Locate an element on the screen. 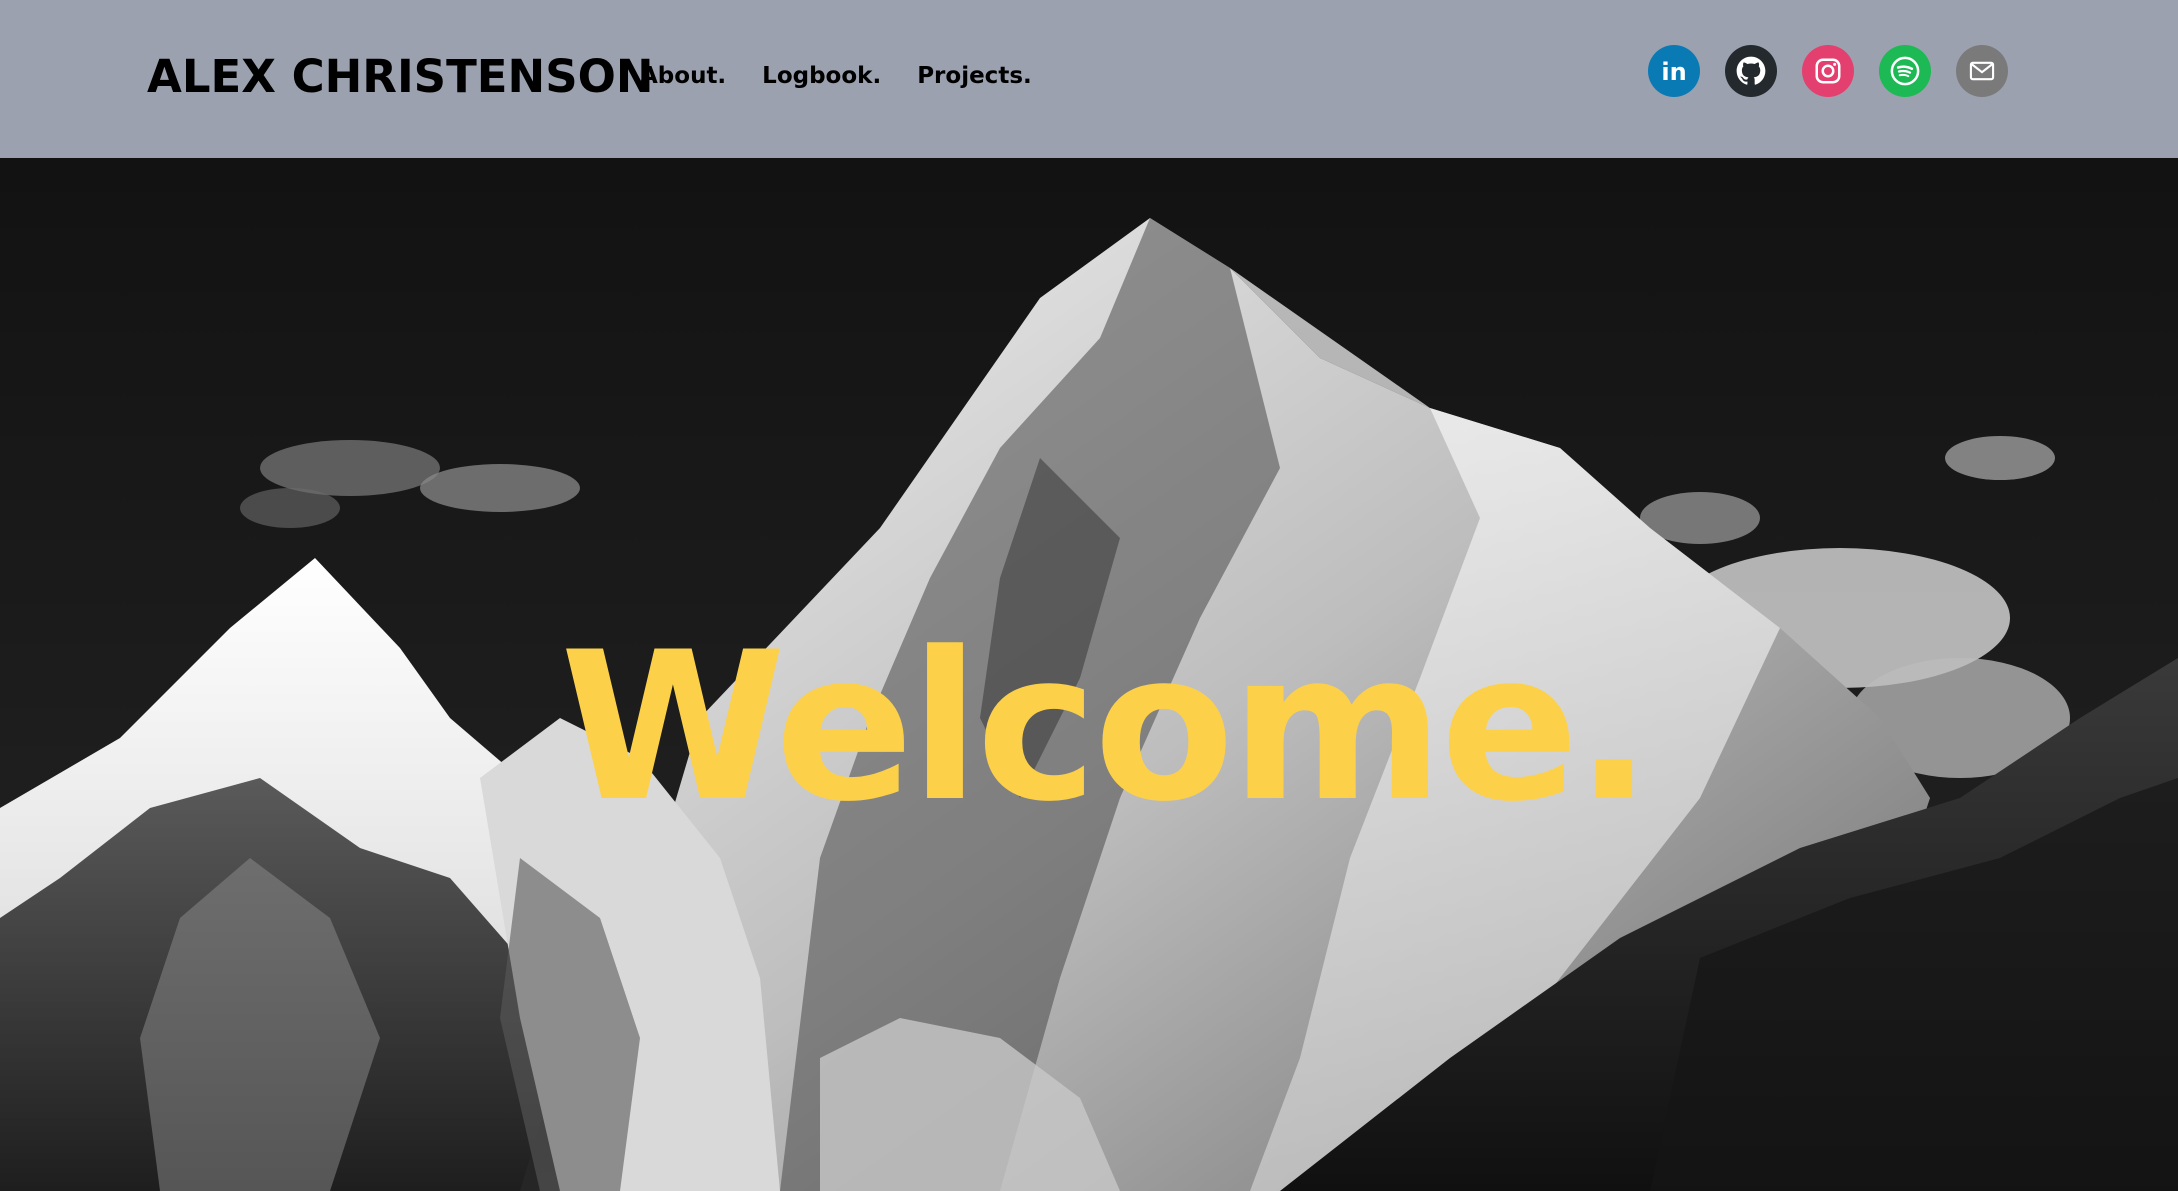 This screenshot has width=2178, height=1191. email-icon is located at coordinates (1982, 71).